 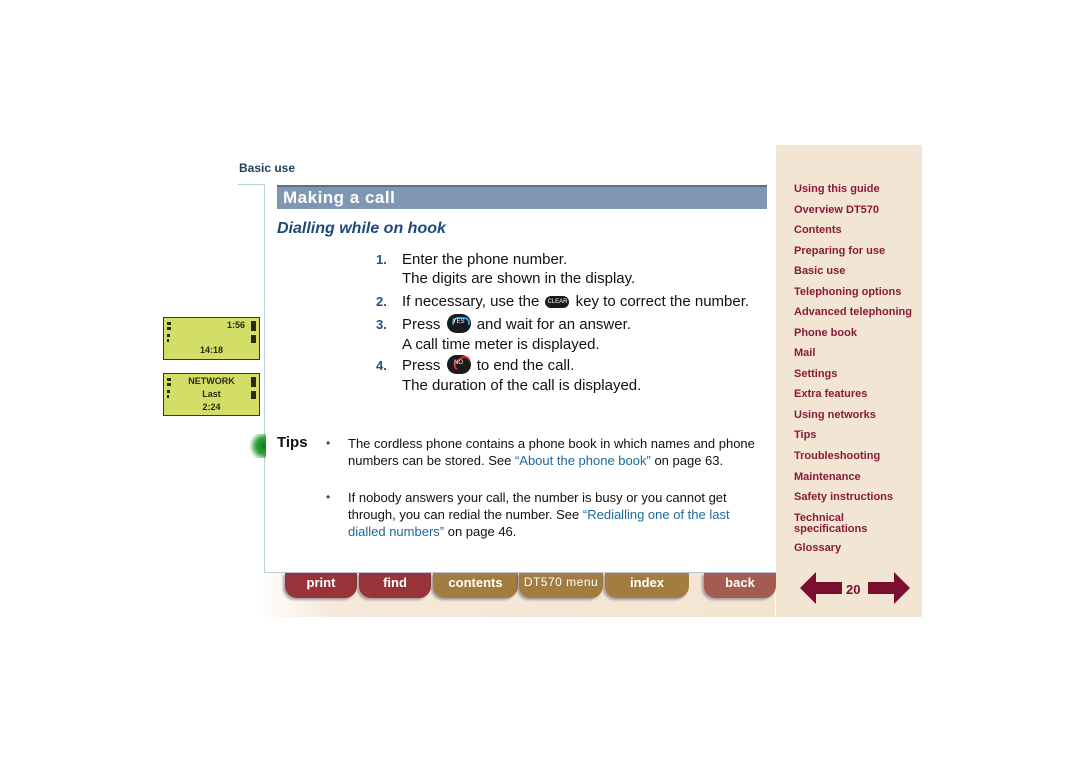 What do you see at coordinates (821, 588) in the screenshot?
I see `arrow-left-icon` at bounding box center [821, 588].